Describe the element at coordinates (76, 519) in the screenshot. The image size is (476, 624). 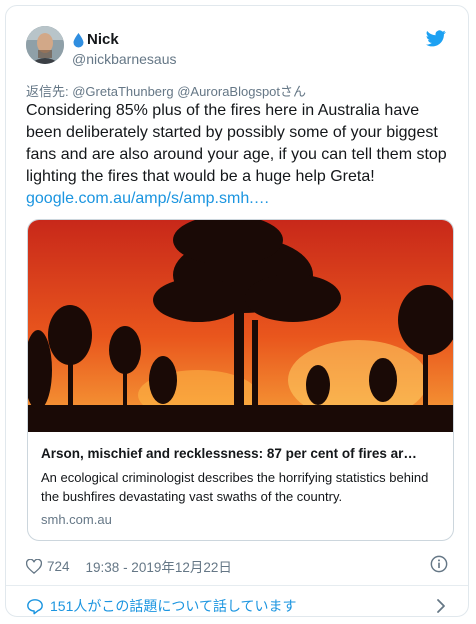
I see `link-card-domain: smh.com.au` at that location.